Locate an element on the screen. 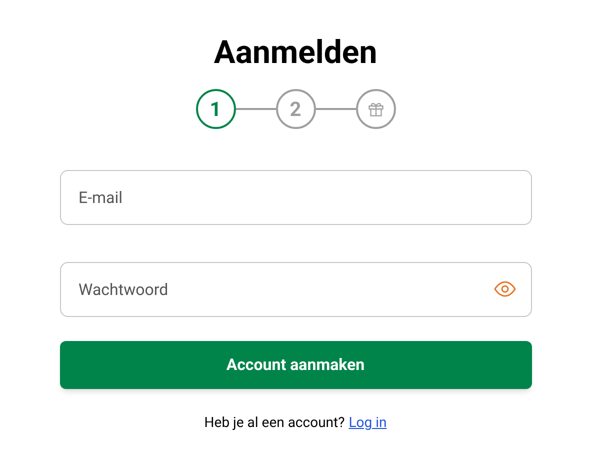 The height and width of the screenshot is (457, 591). login-prompt: Heb je al een account? is located at coordinates (274, 423).